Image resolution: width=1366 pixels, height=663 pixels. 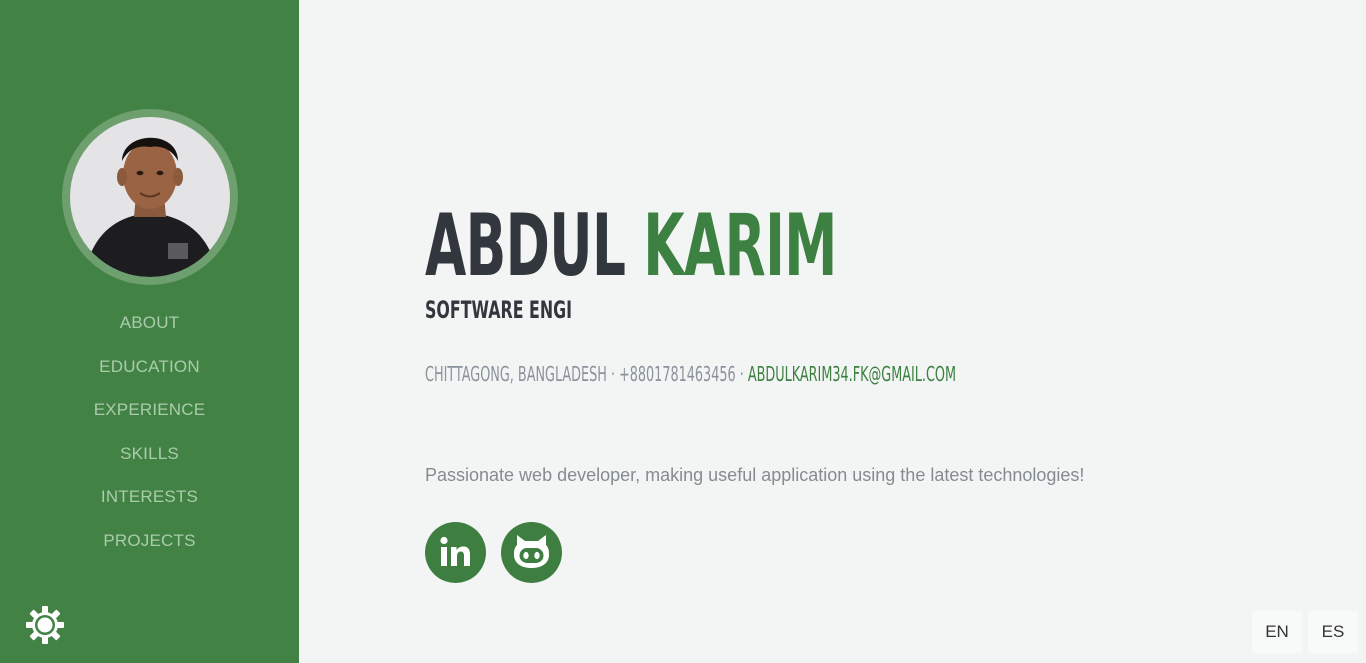 What do you see at coordinates (149, 366) in the screenshot?
I see `nav-link-education: EDUCATION` at bounding box center [149, 366].